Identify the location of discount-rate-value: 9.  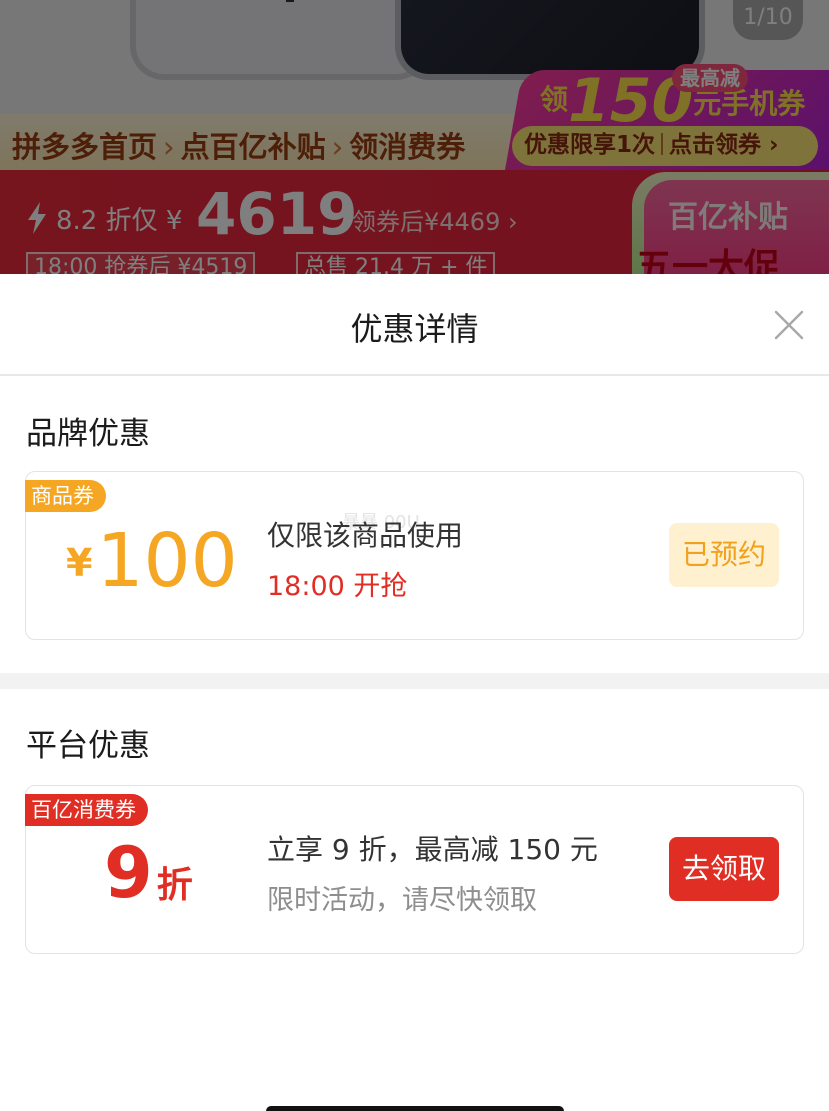
(128, 873).